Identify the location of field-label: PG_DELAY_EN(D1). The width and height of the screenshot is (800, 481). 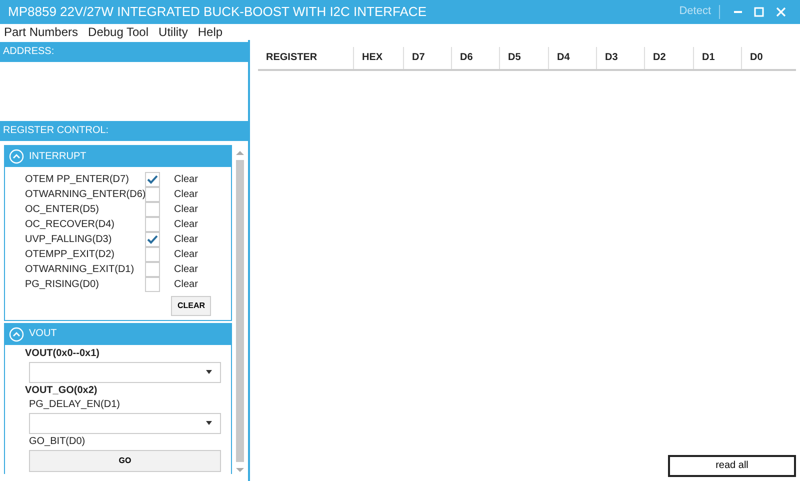
(75, 404).